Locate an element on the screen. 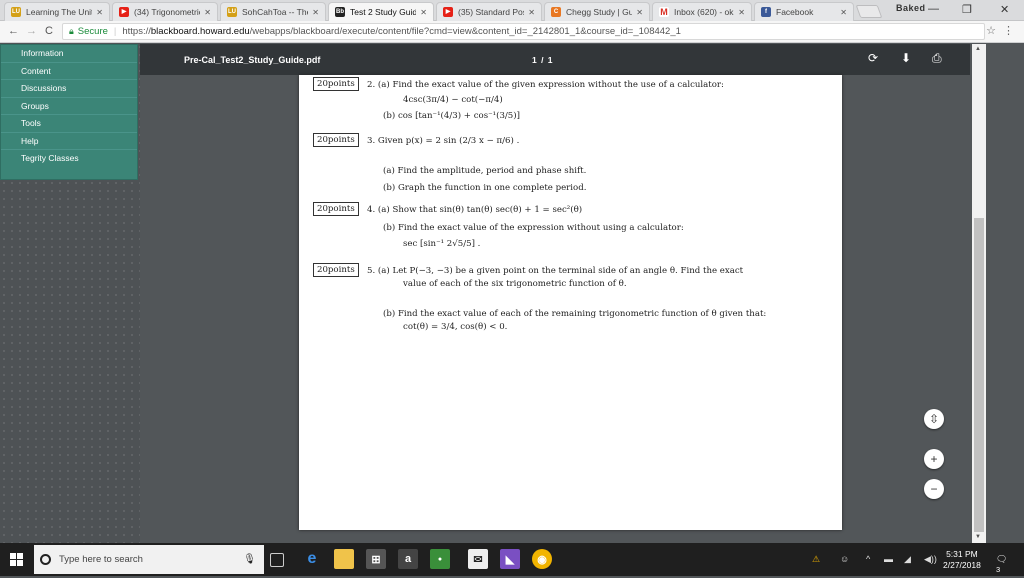 The width and height of the screenshot is (1024, 578). tab-title: Test 2 Study Guide is located at coordinates (383, 12).